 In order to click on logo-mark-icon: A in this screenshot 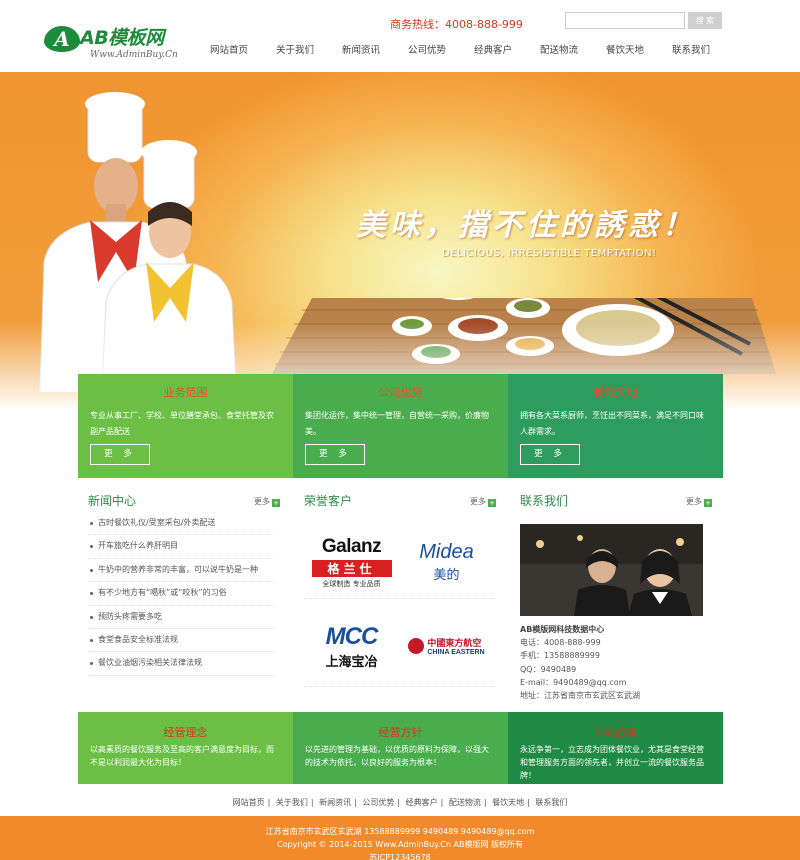, I will do `click(62, 39)`.